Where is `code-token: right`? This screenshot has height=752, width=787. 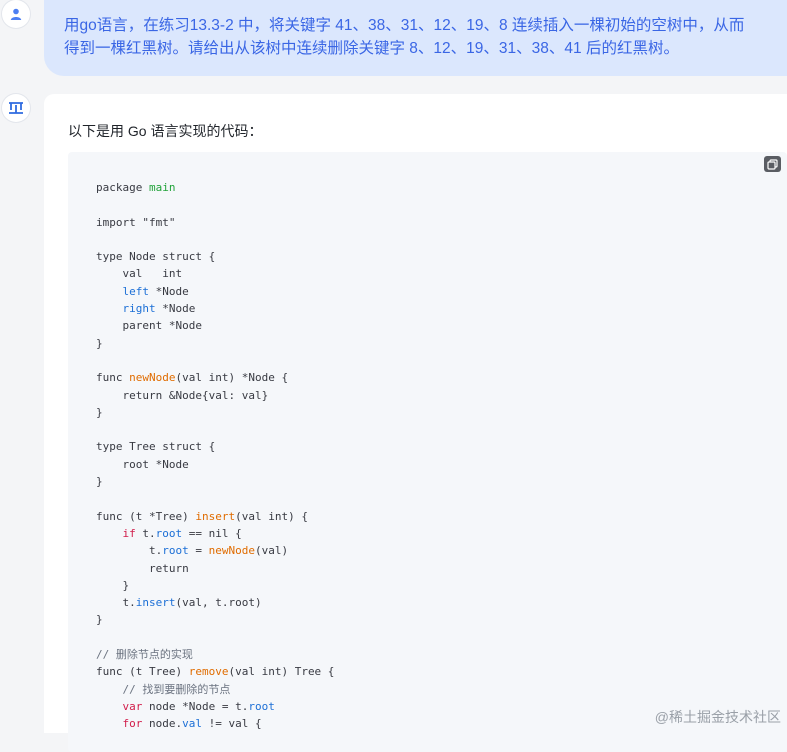 code-token: right is located at coordinates (139, 309).